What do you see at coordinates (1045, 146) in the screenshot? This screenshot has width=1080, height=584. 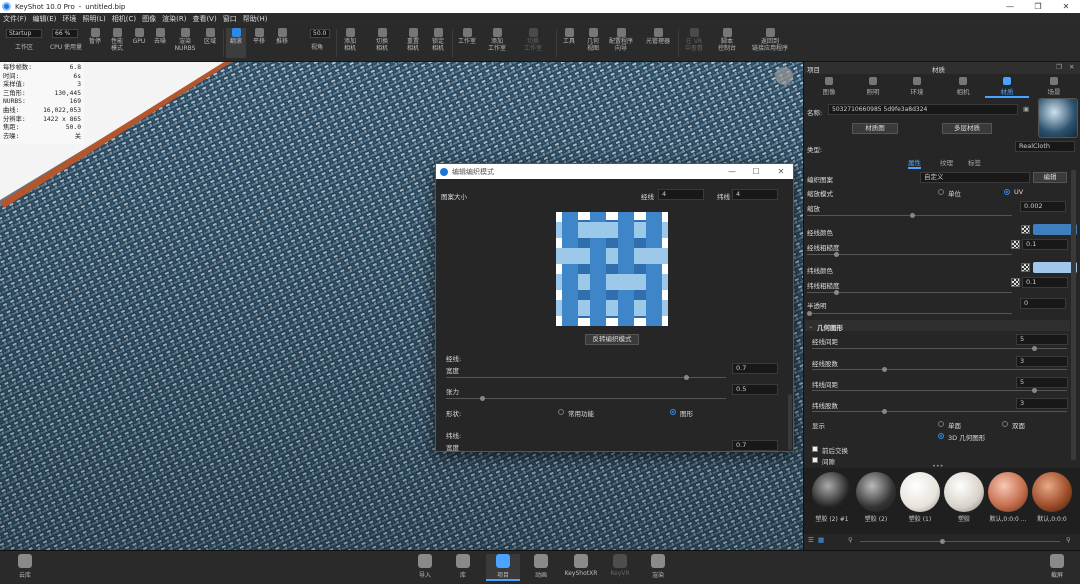 I see `material-type-select: RealCloth` at bounding box center [1045, 146].